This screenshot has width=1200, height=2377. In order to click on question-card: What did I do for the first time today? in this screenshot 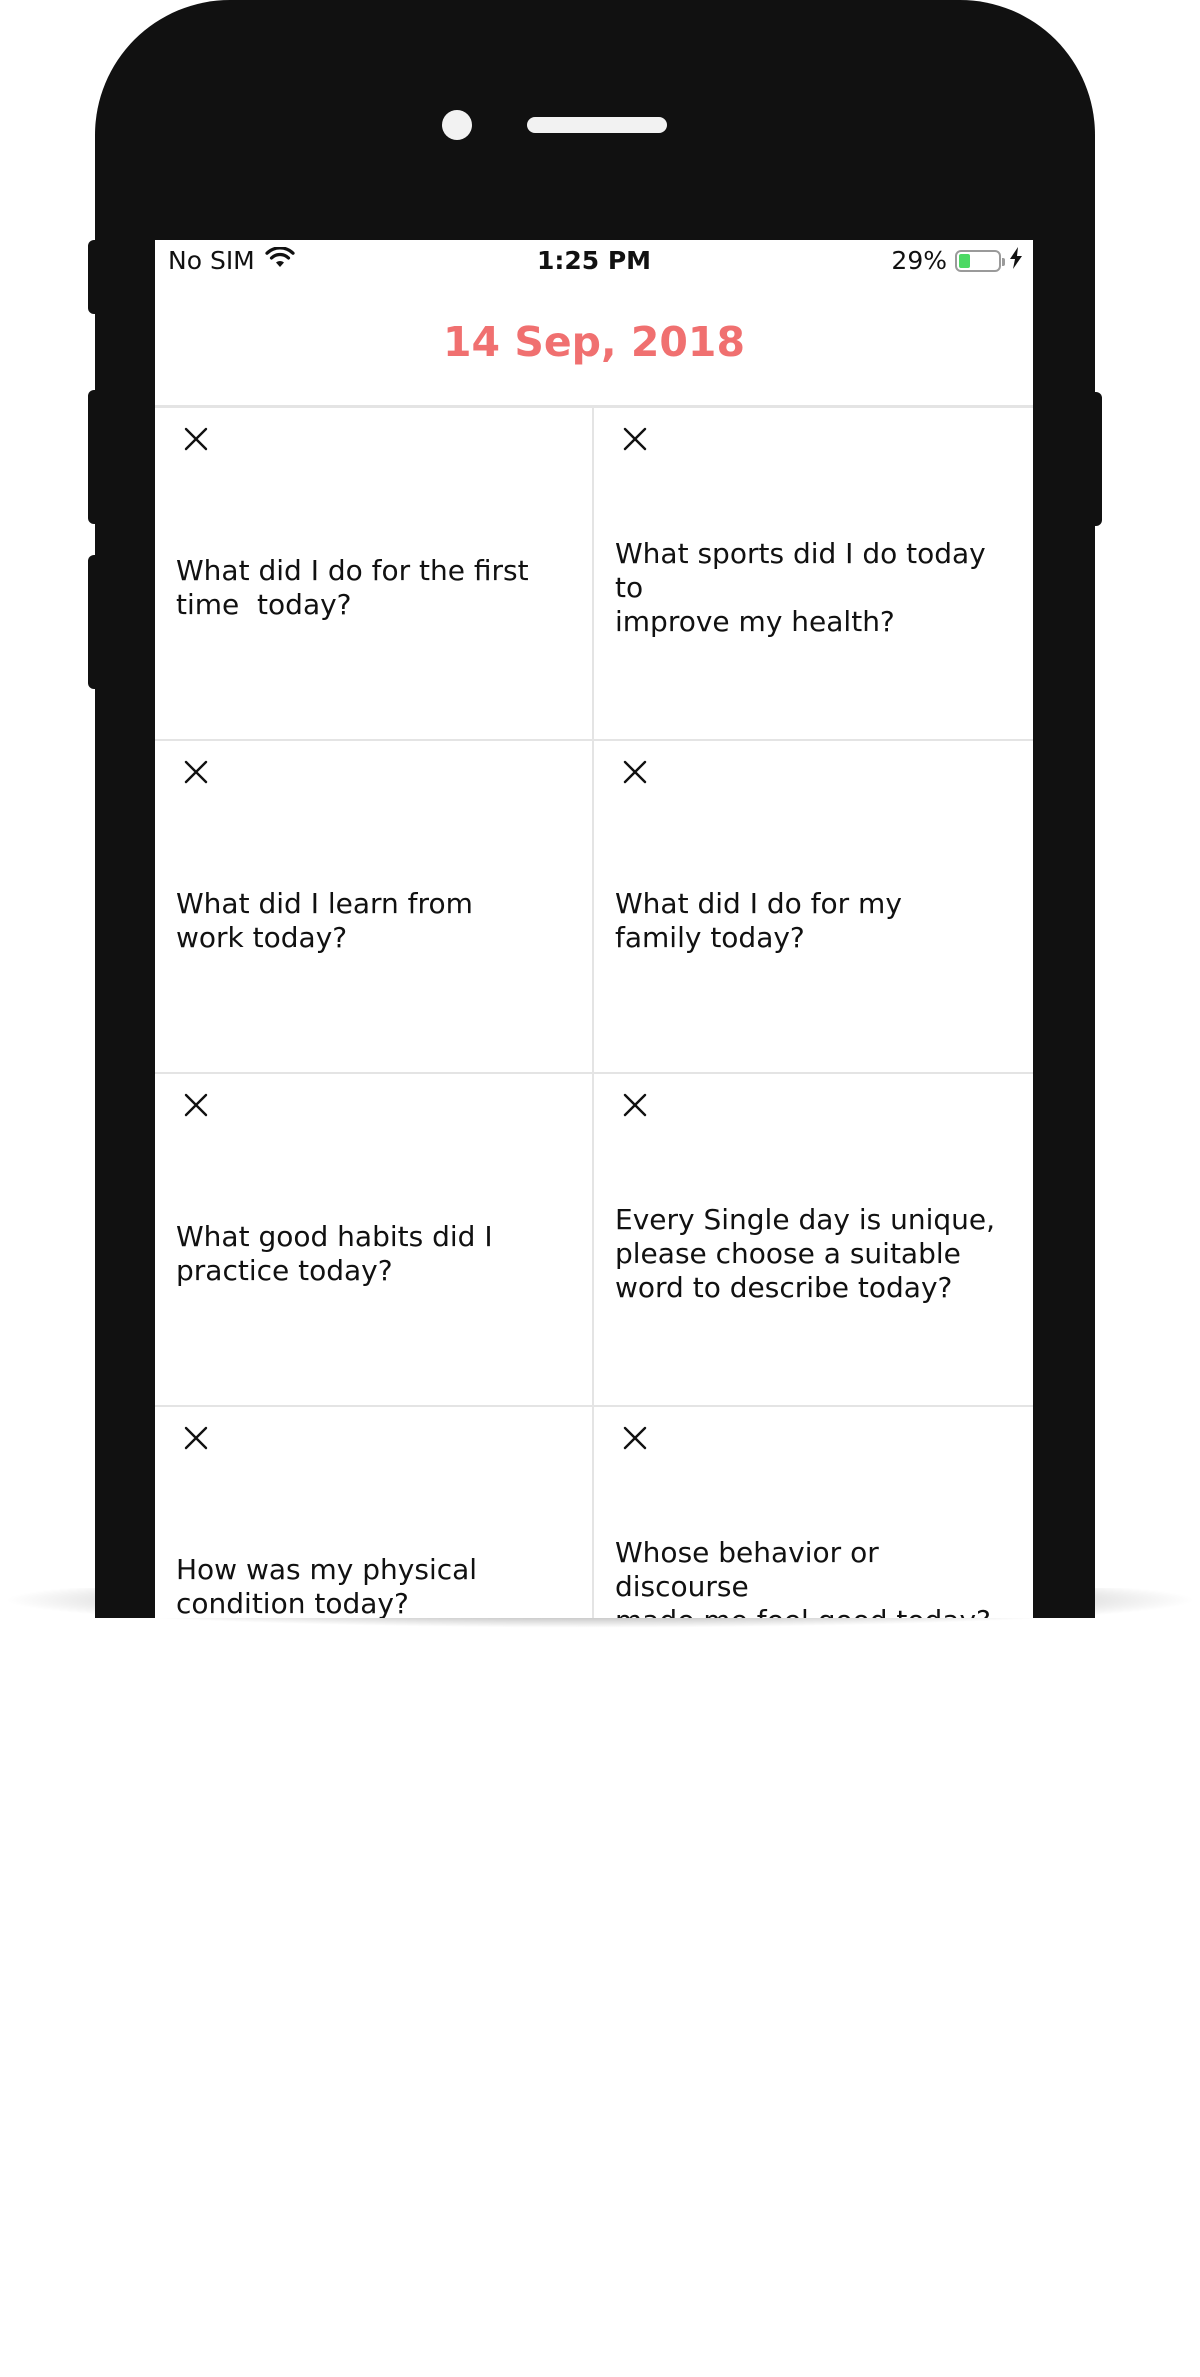, I will do `click(374, 574)`.